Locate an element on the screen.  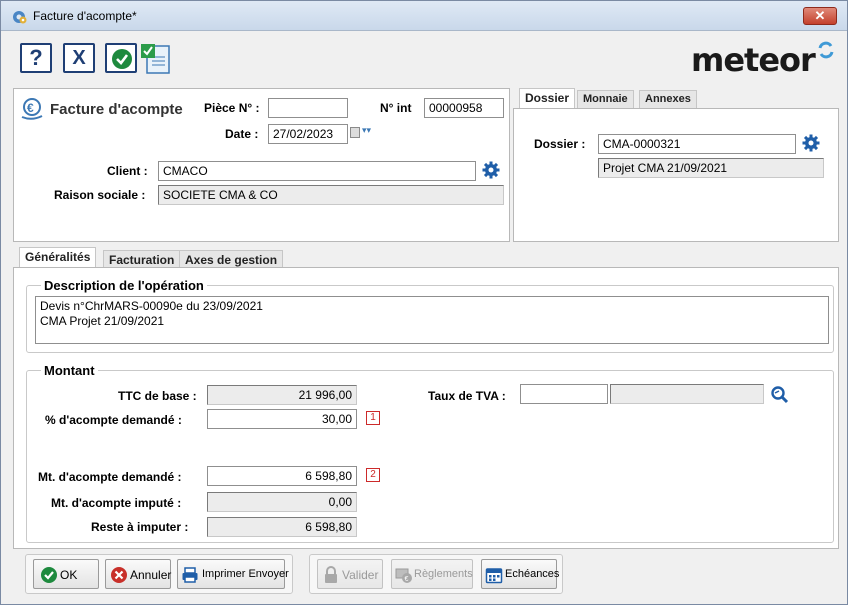
imprimer-label: Imprimer Envoyer is located at coordinates (245, 574).